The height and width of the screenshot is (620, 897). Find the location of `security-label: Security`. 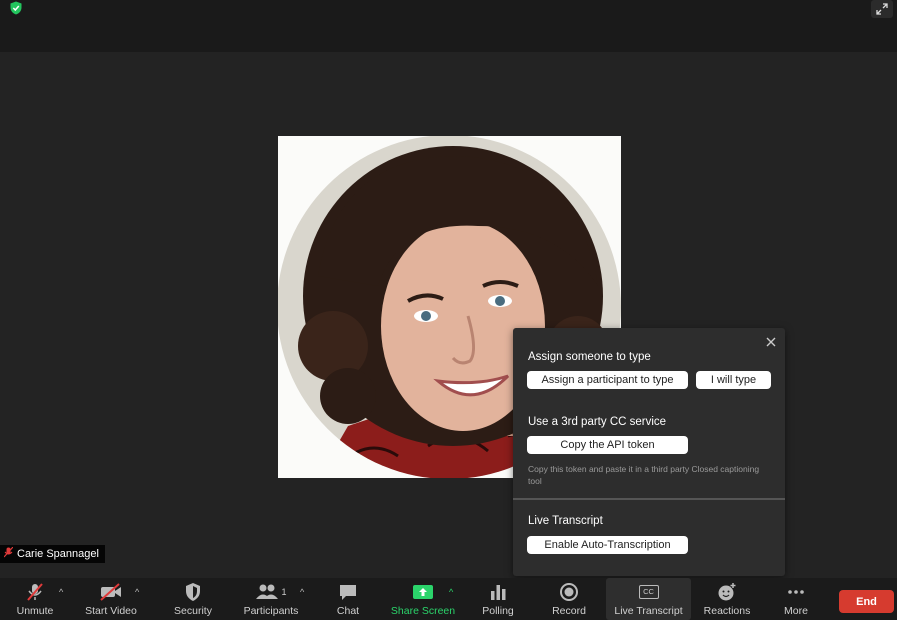

security-label: Security is located at coordinates (193, 611).